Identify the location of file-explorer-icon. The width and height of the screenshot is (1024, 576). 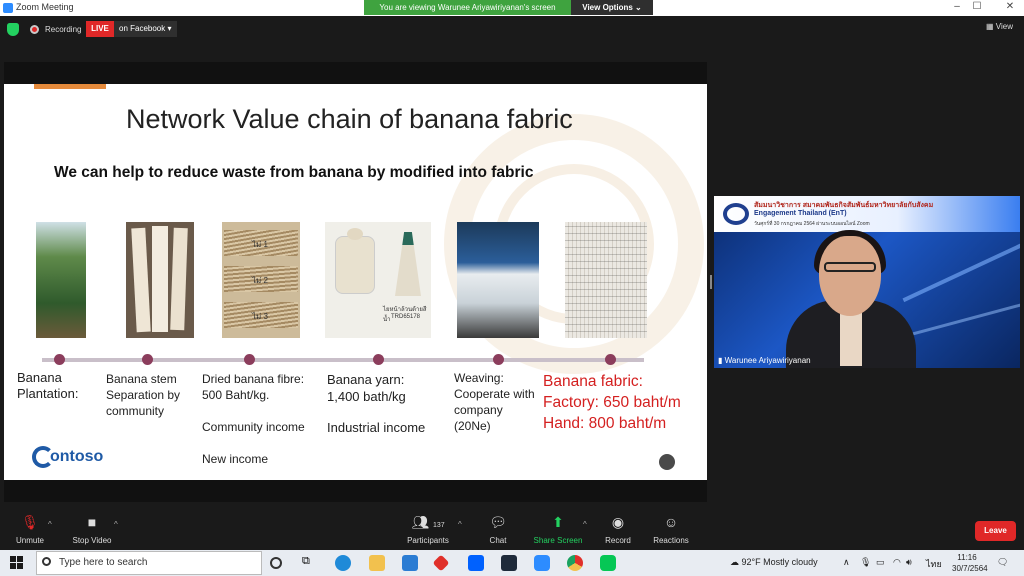
(377, 563).